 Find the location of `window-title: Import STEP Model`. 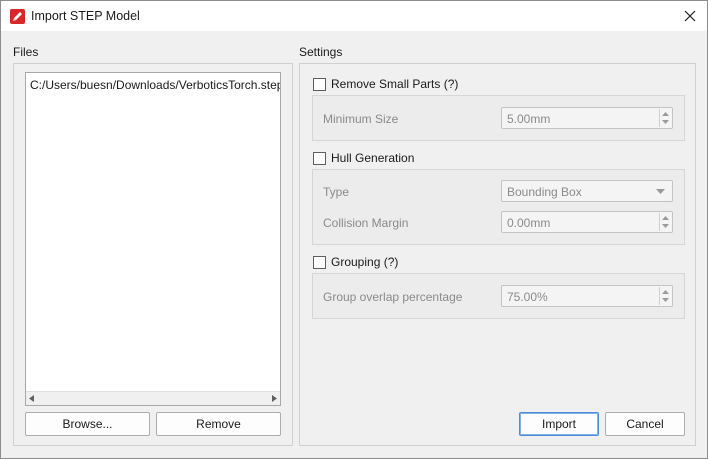

window-title: Import STEP Model is located at coordinates (85, 16).